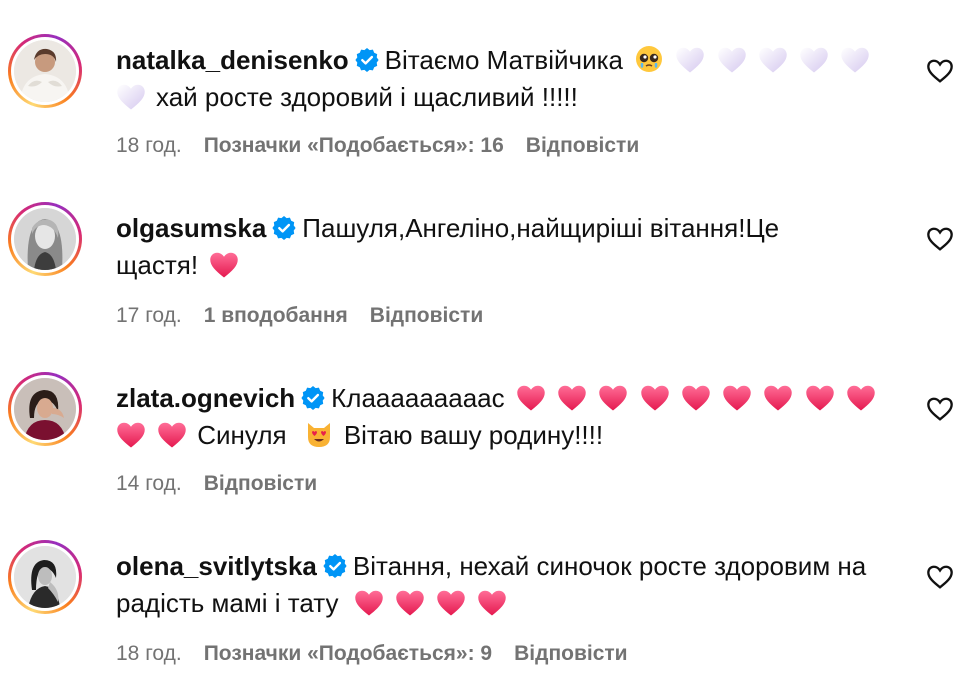  What do you see at coordinates (649, 59) in the screenshot?
I see `pleading-face-icon` at bounding box center [649, 59].